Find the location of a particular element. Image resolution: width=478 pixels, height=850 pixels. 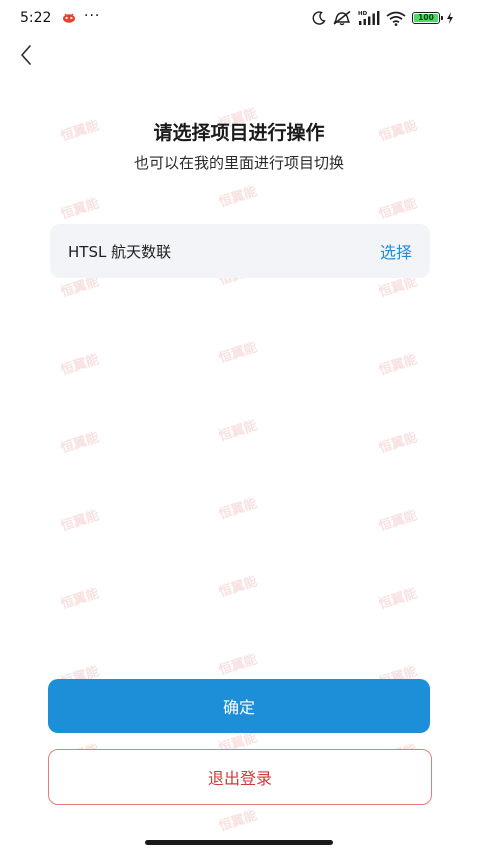

svg-text: HD is located at coordinates (363, 14).